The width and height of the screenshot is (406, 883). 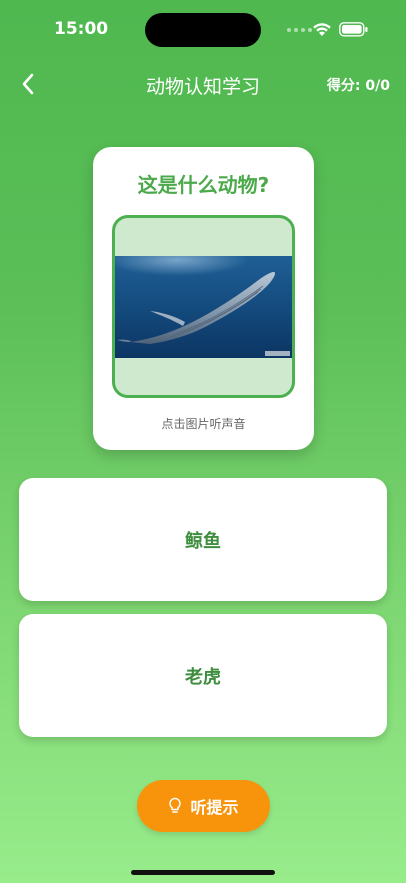 I want to click on answer-option-whale: 鲸鱼, so click(x=203, y=539).